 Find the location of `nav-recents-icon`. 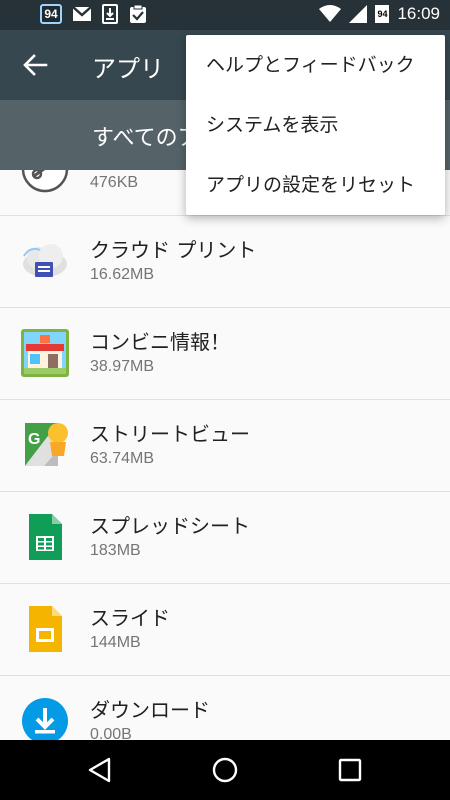

nav-recents-icon is located at coordinates (350, 770).